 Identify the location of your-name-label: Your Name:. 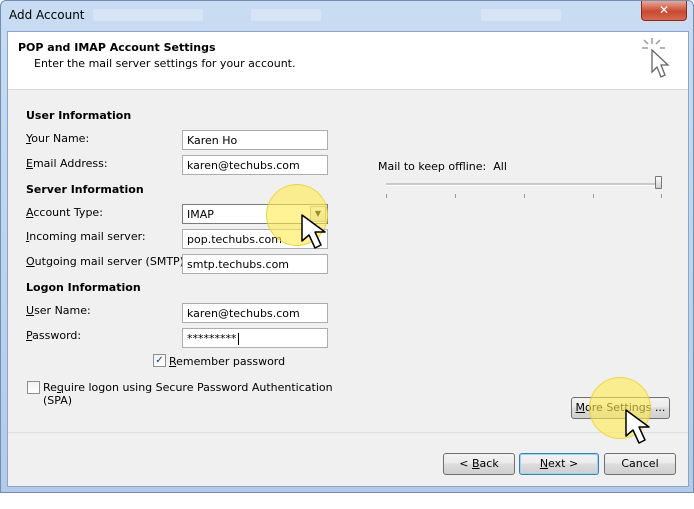
(58, 138).